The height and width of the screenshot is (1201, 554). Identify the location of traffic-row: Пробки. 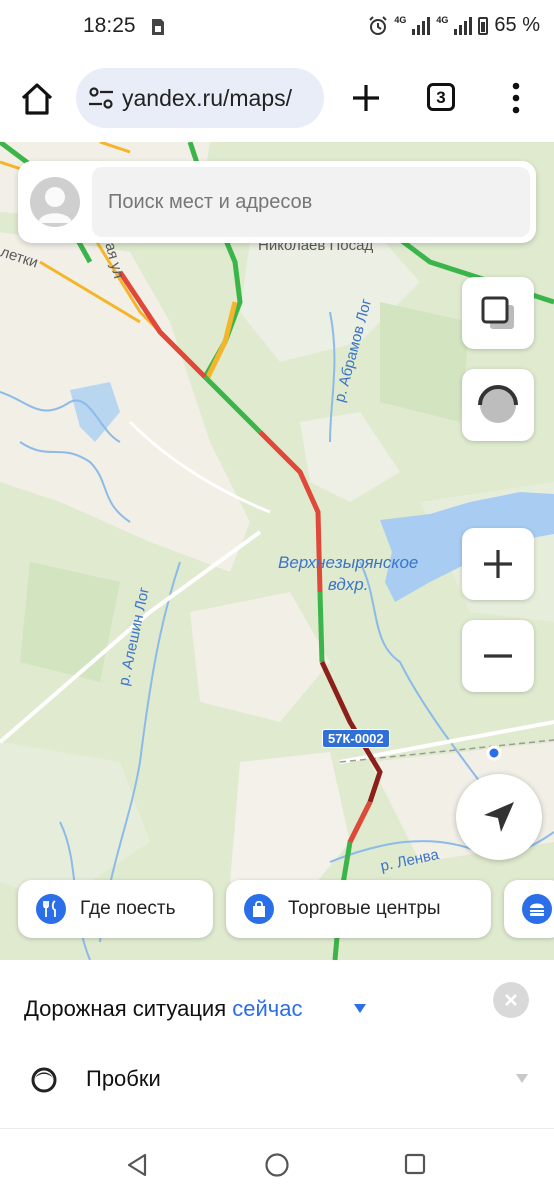
(277, 1080).